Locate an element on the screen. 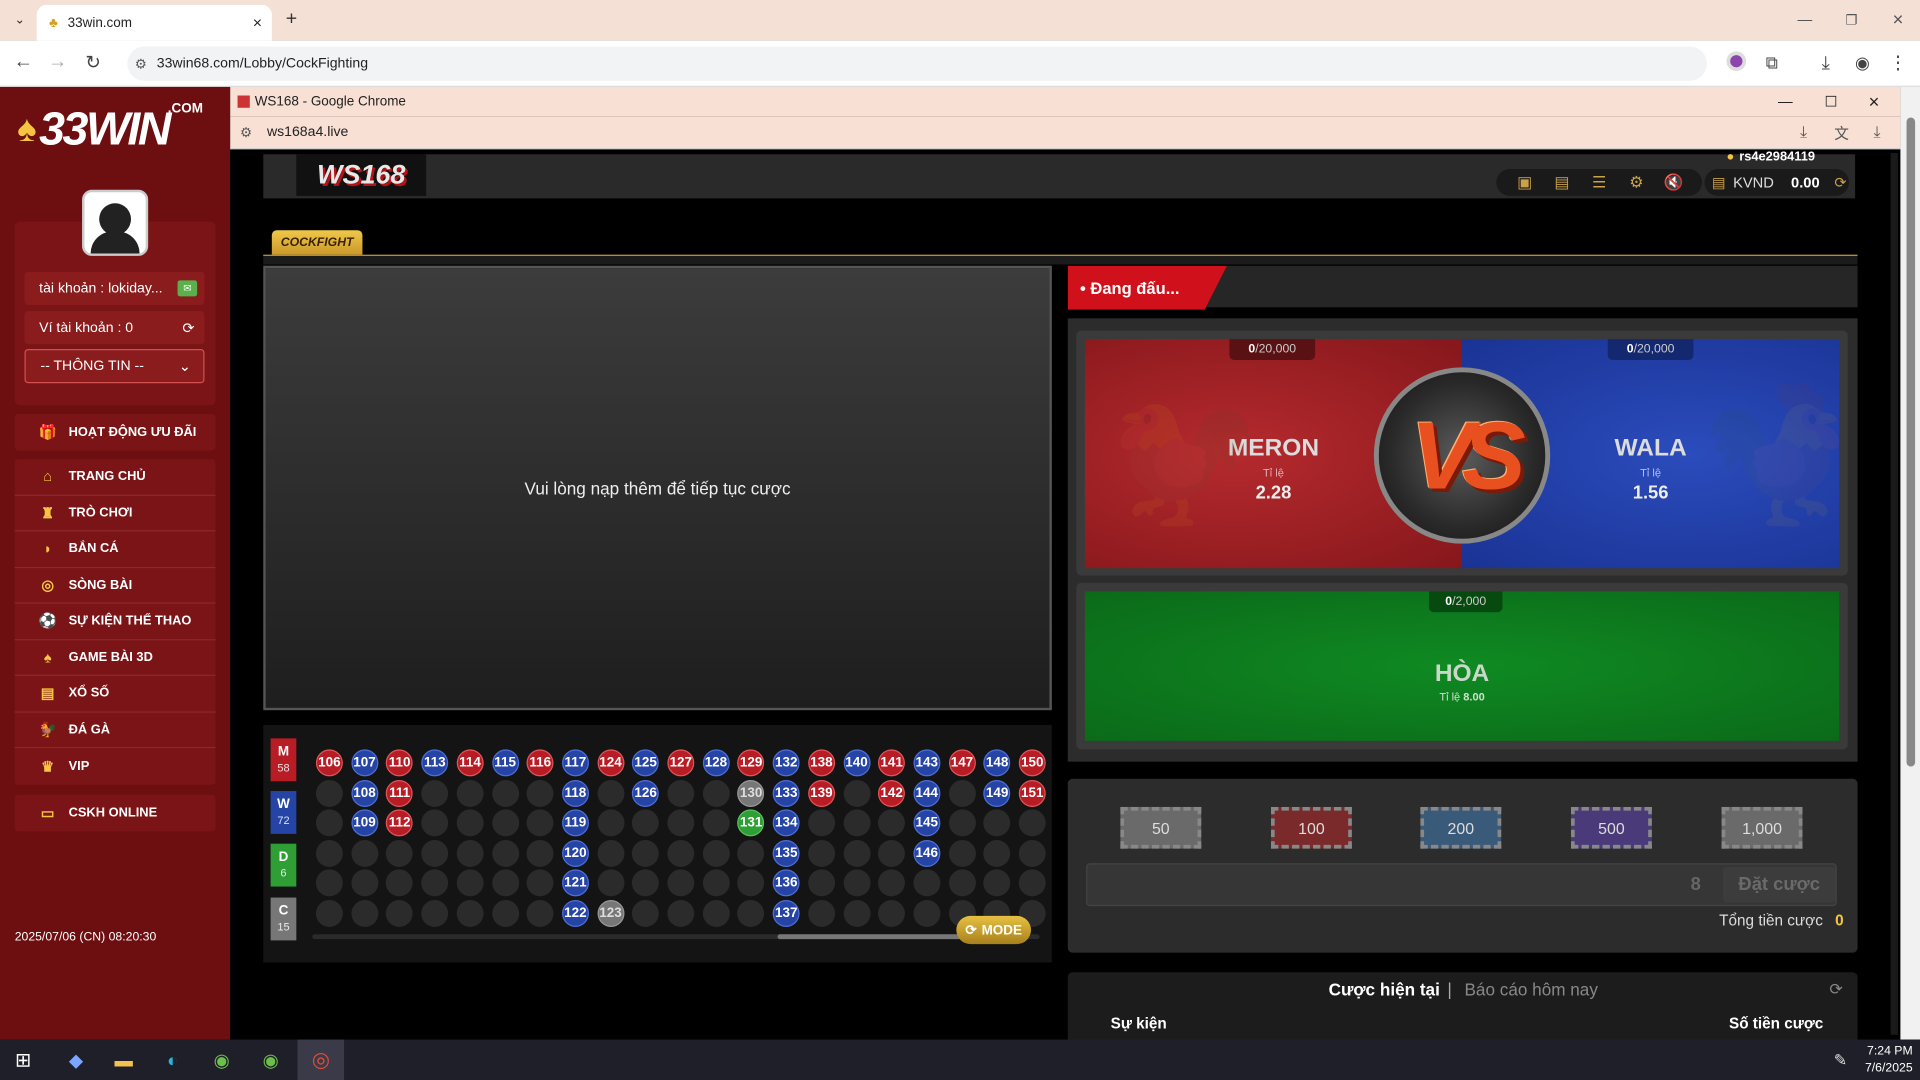 This screenshot has height=1080, width=1920. page-scrollbar is located at coordinates (1910, 563).